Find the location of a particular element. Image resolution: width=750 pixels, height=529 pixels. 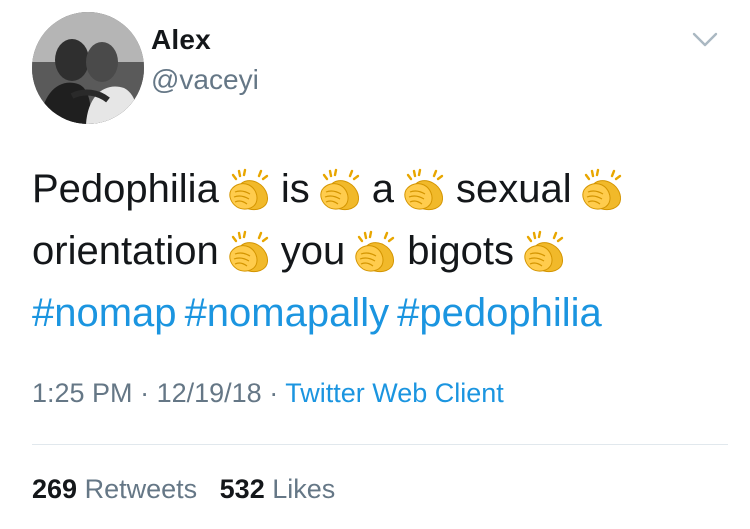

tweet-time: 1:25 PM is located at coordinates (82, 393).